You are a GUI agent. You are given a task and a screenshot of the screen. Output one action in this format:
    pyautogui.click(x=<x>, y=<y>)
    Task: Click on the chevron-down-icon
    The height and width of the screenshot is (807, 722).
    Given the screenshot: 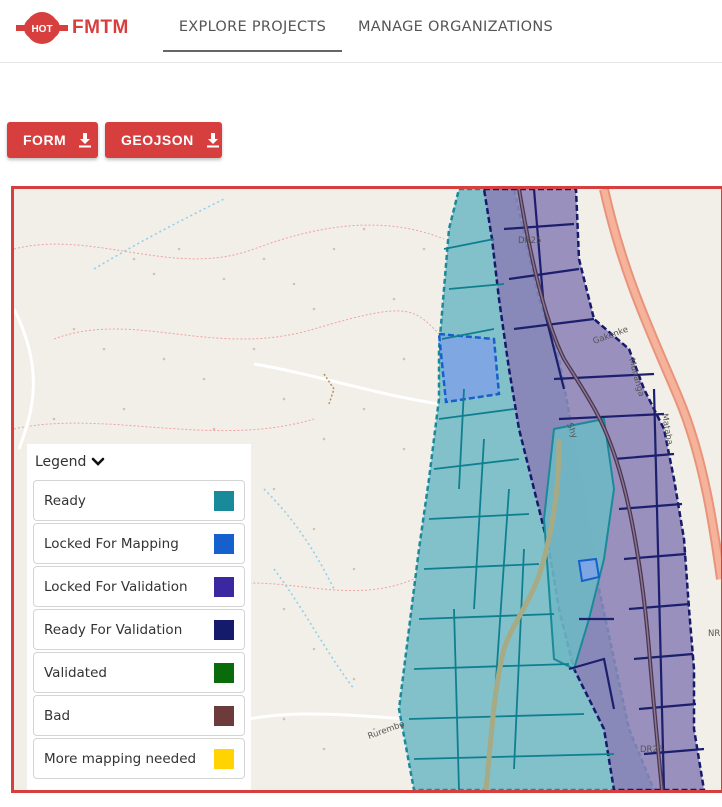 What is the action you would take?
    pyautogui.click(x=98, y=462)
    